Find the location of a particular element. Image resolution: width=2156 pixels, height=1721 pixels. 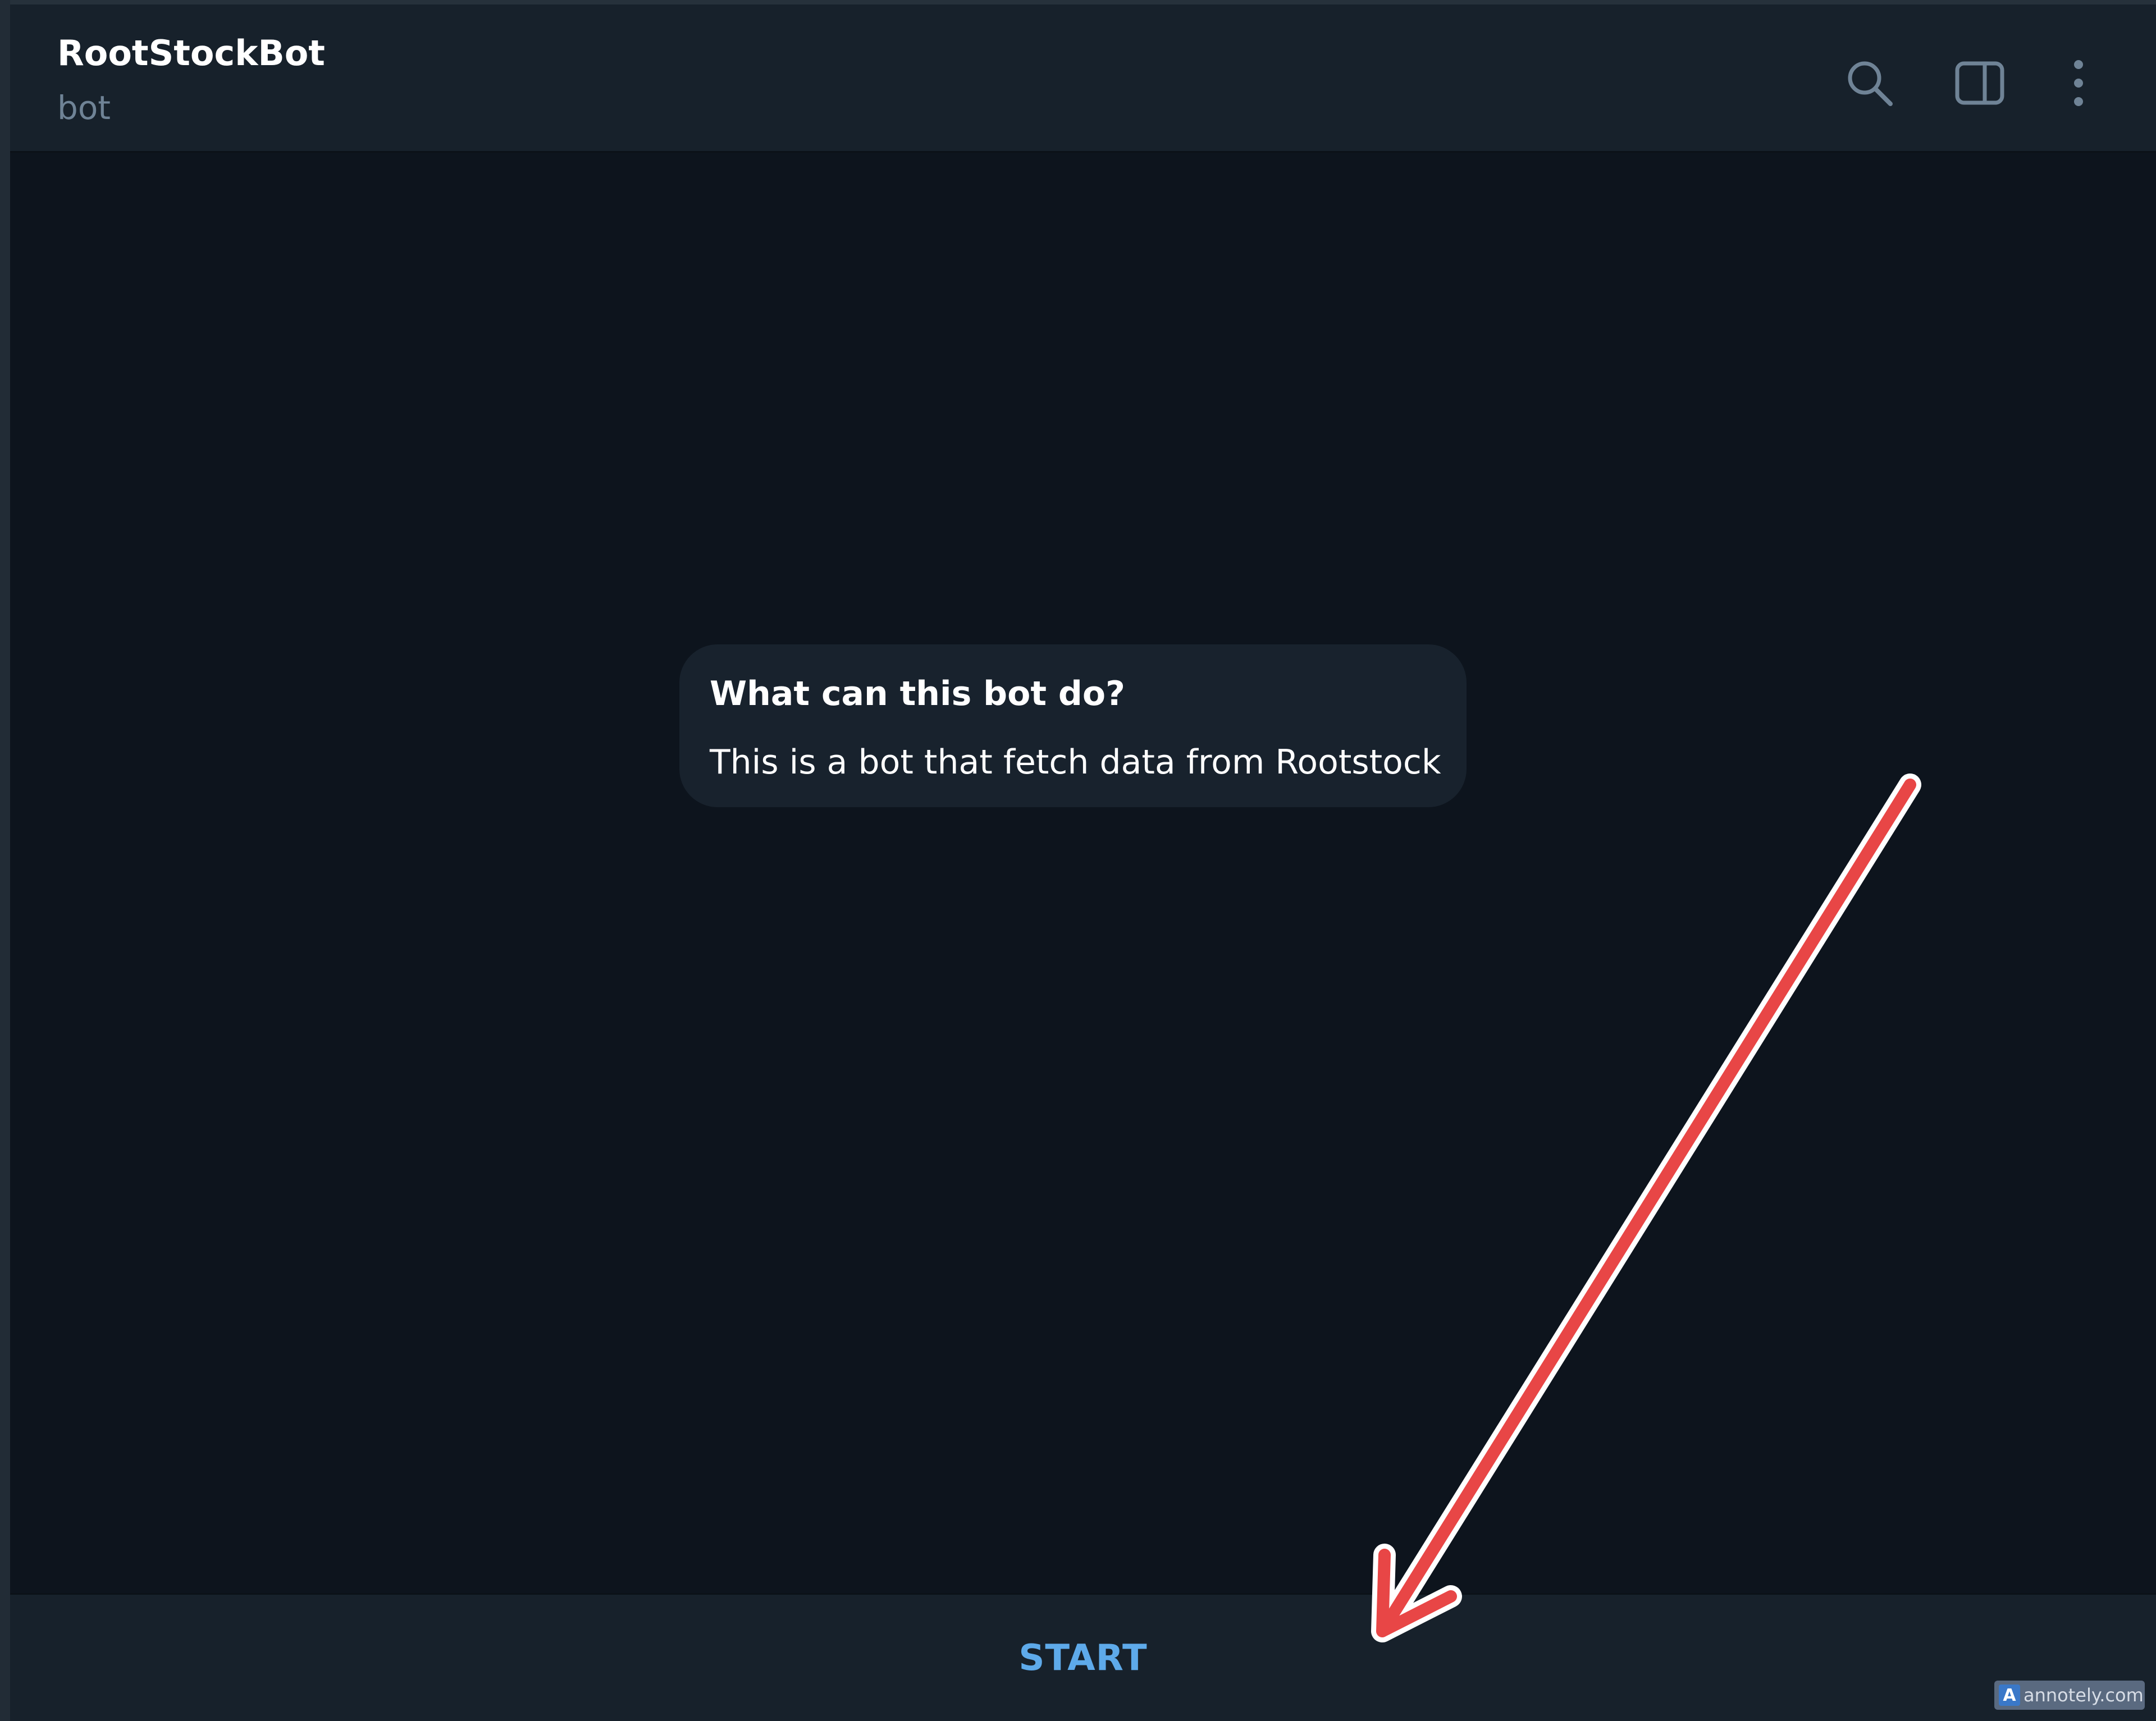

chat-header: RootStockBot bot is located at coordinates (1083, 76).